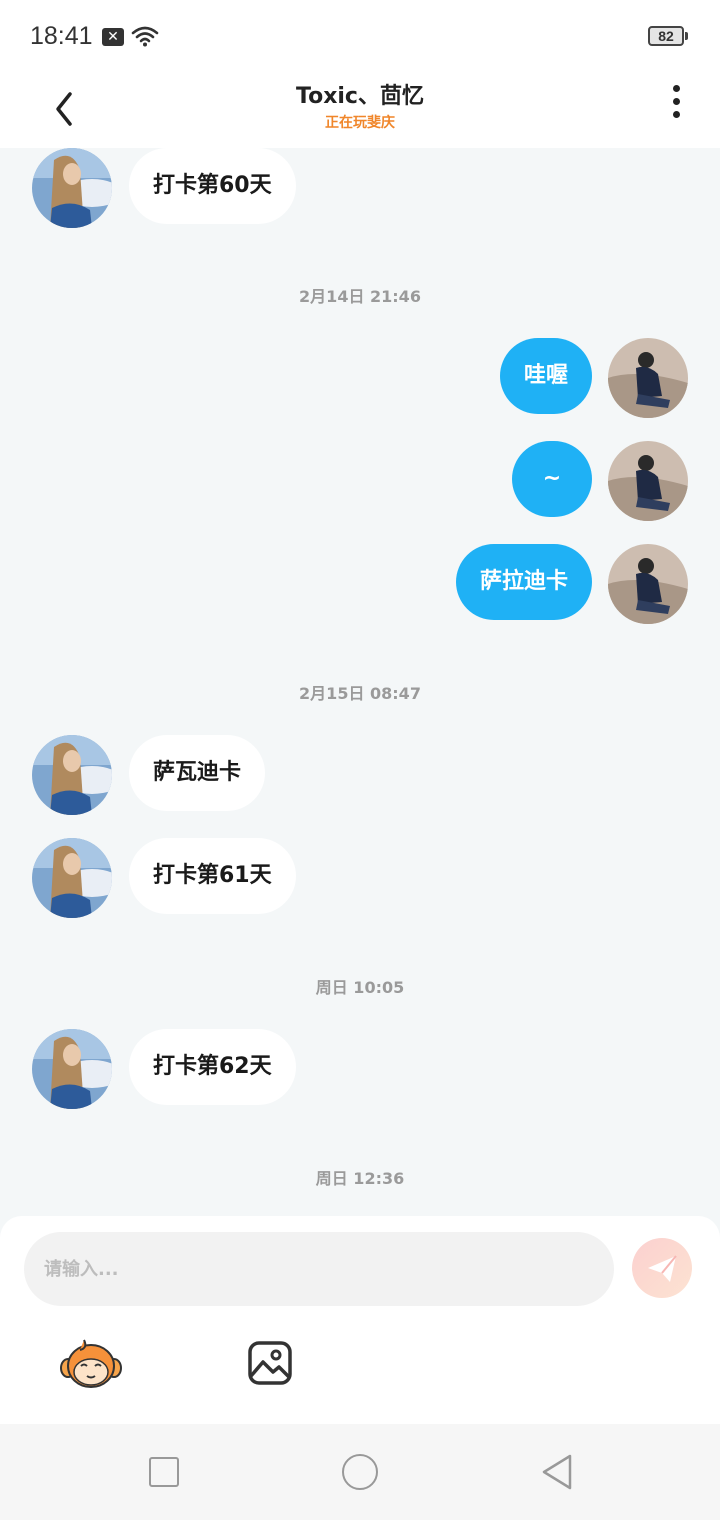 The width and height of the screenshot is (720, 1520). Describe the element at coordinates (360, 296) in the screenshot. I see `timestamp: 2月14日 21:46` at that location.